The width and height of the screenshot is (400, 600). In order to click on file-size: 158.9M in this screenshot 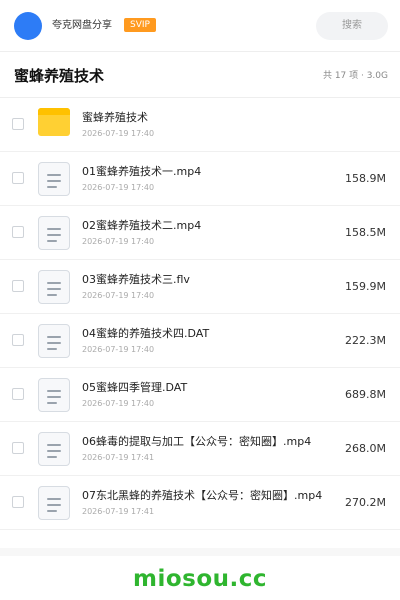, I will do `click(365, 178)`.